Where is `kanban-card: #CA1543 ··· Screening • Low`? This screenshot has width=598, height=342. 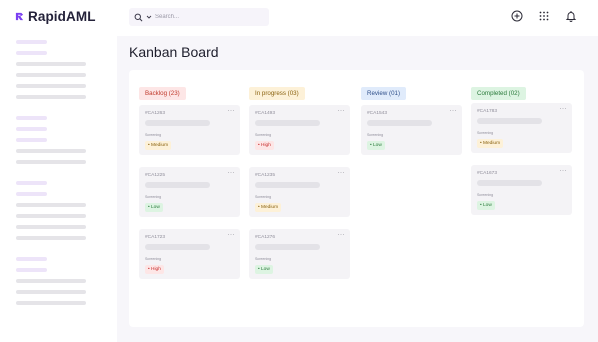
kanban-card: #CA1543 ··· Screening • Low is located at coordinates (411, 130).